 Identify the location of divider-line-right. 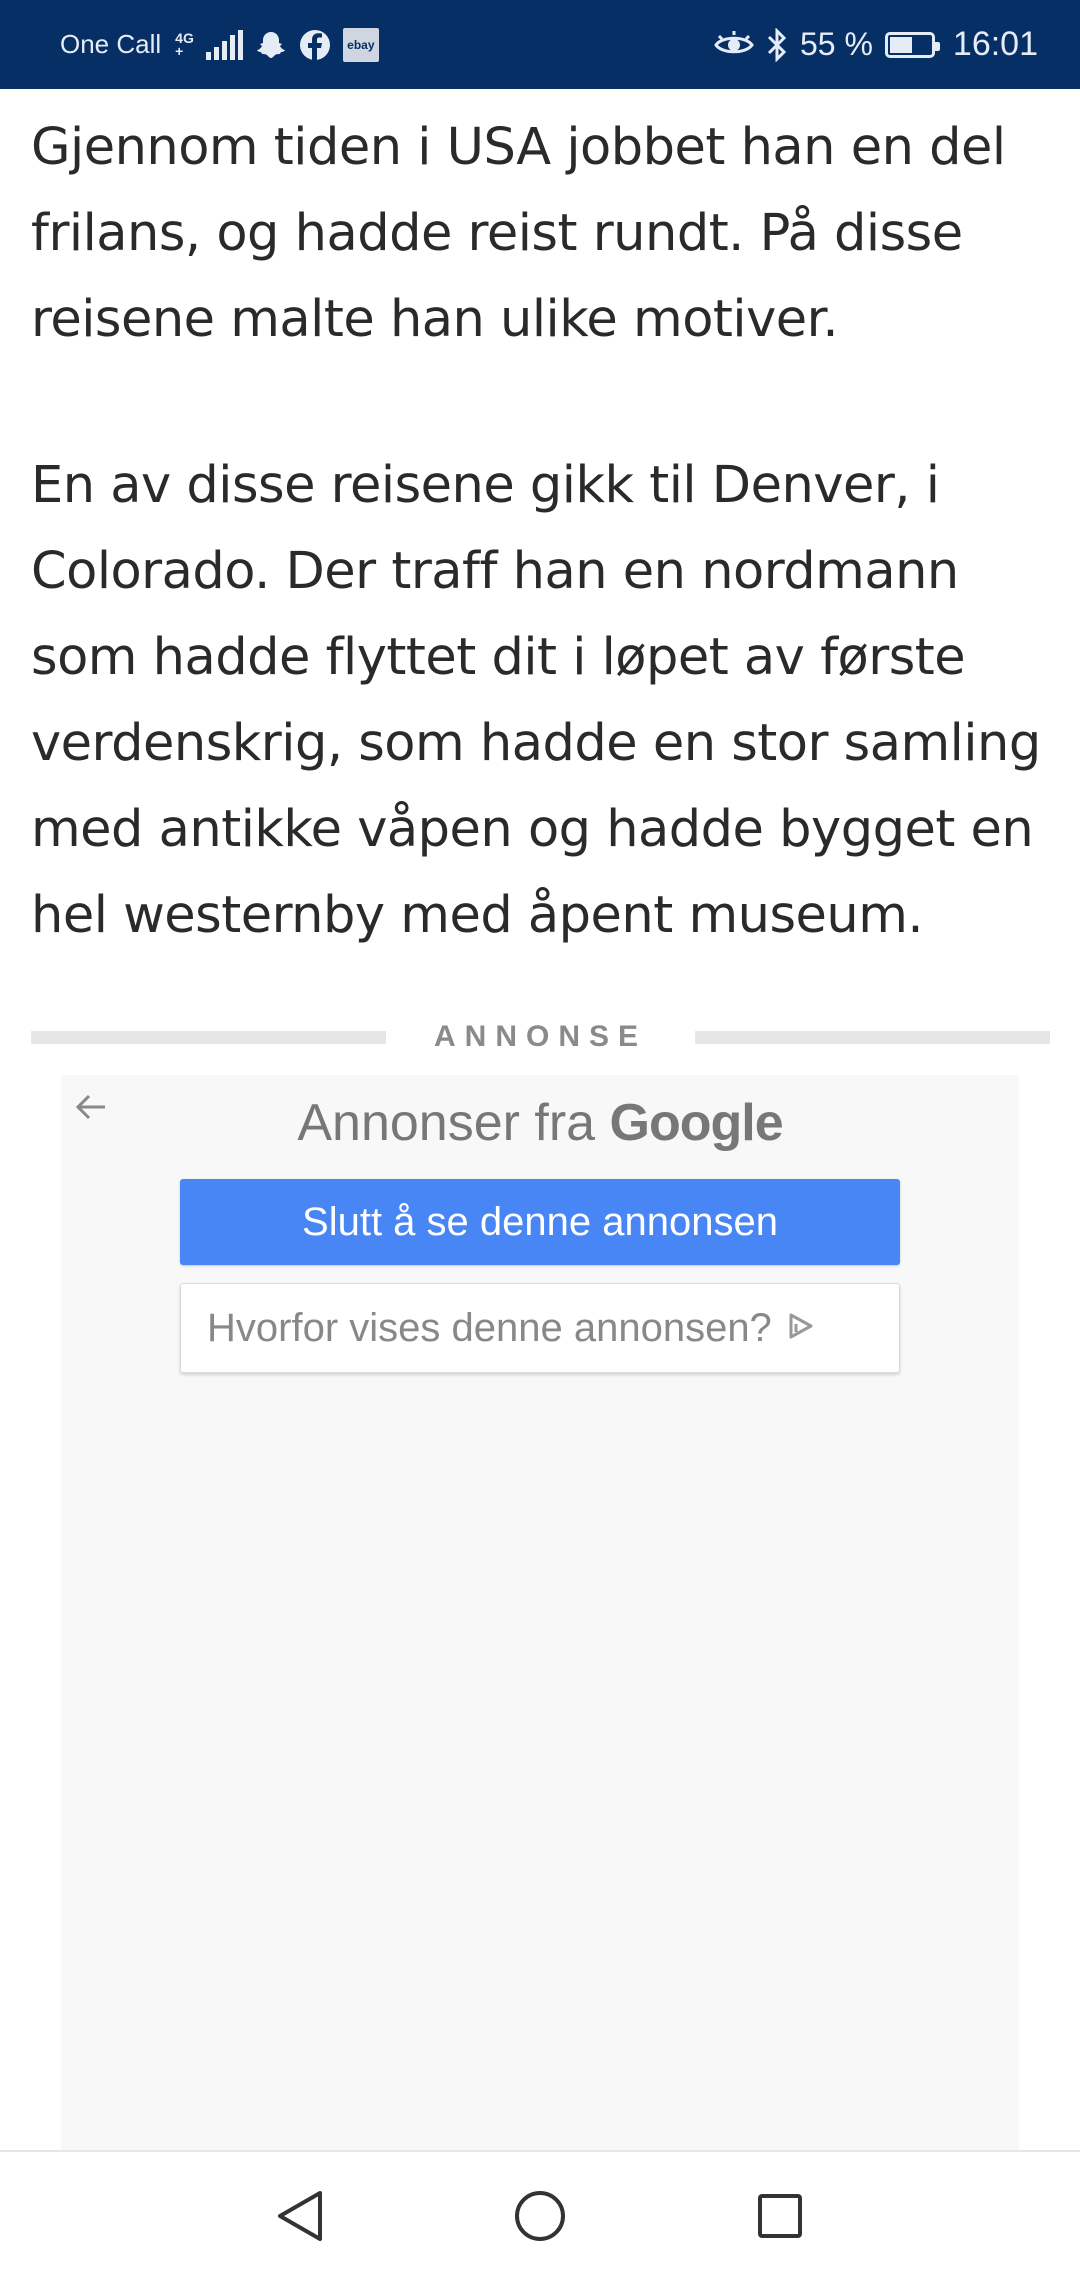
(873, 1037).